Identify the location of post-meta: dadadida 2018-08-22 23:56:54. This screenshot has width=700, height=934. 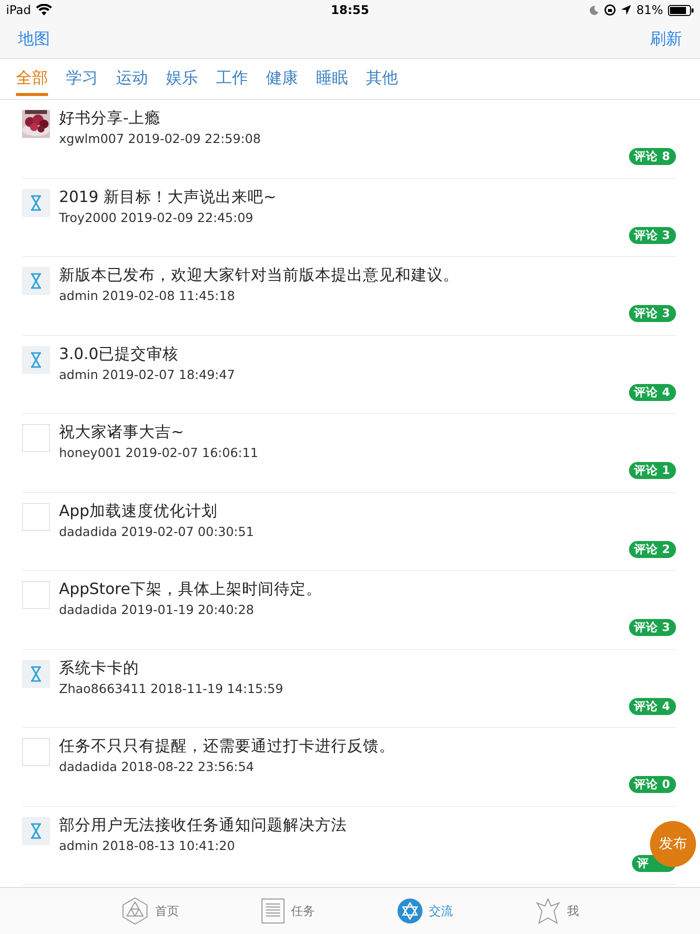
(156, 766).